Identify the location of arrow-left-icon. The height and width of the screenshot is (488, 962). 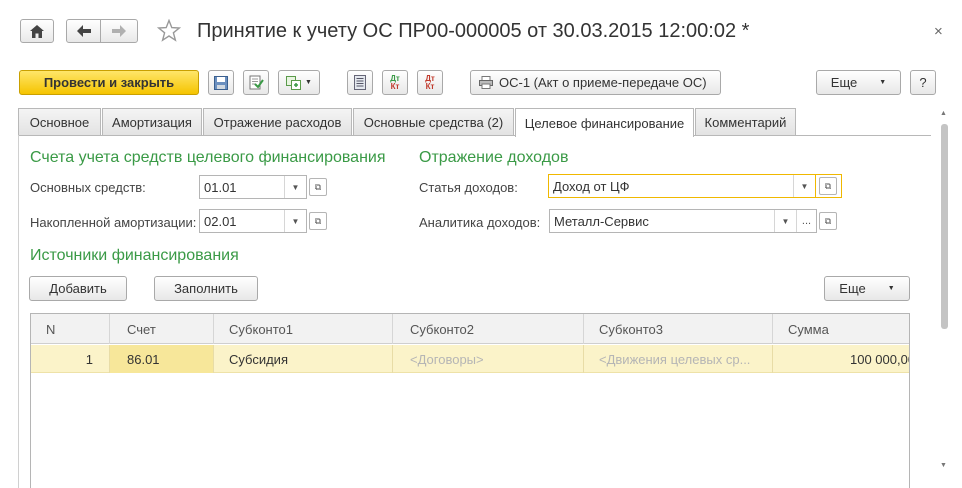
(83, 31).